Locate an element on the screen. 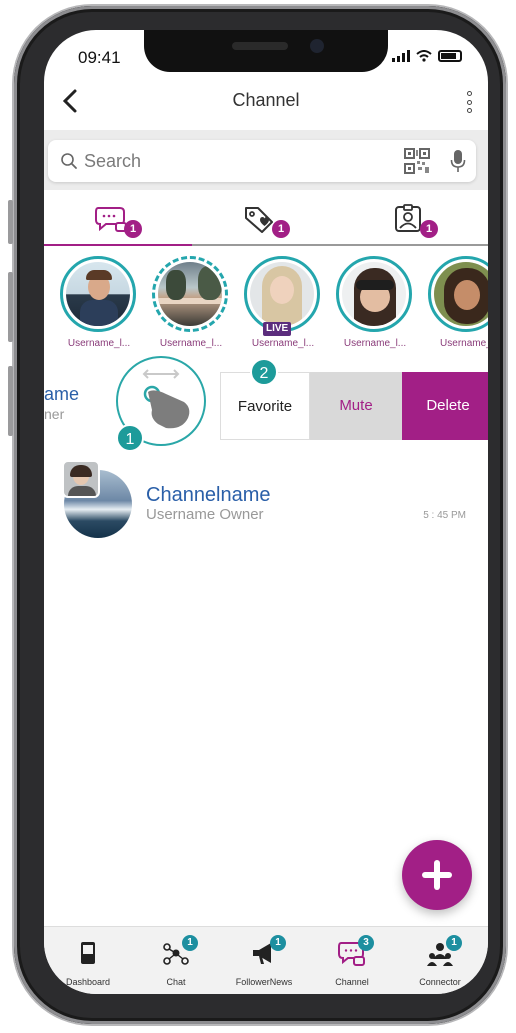 The image size is (516, 1033). signal-icon is located at coordinates (401, 56).